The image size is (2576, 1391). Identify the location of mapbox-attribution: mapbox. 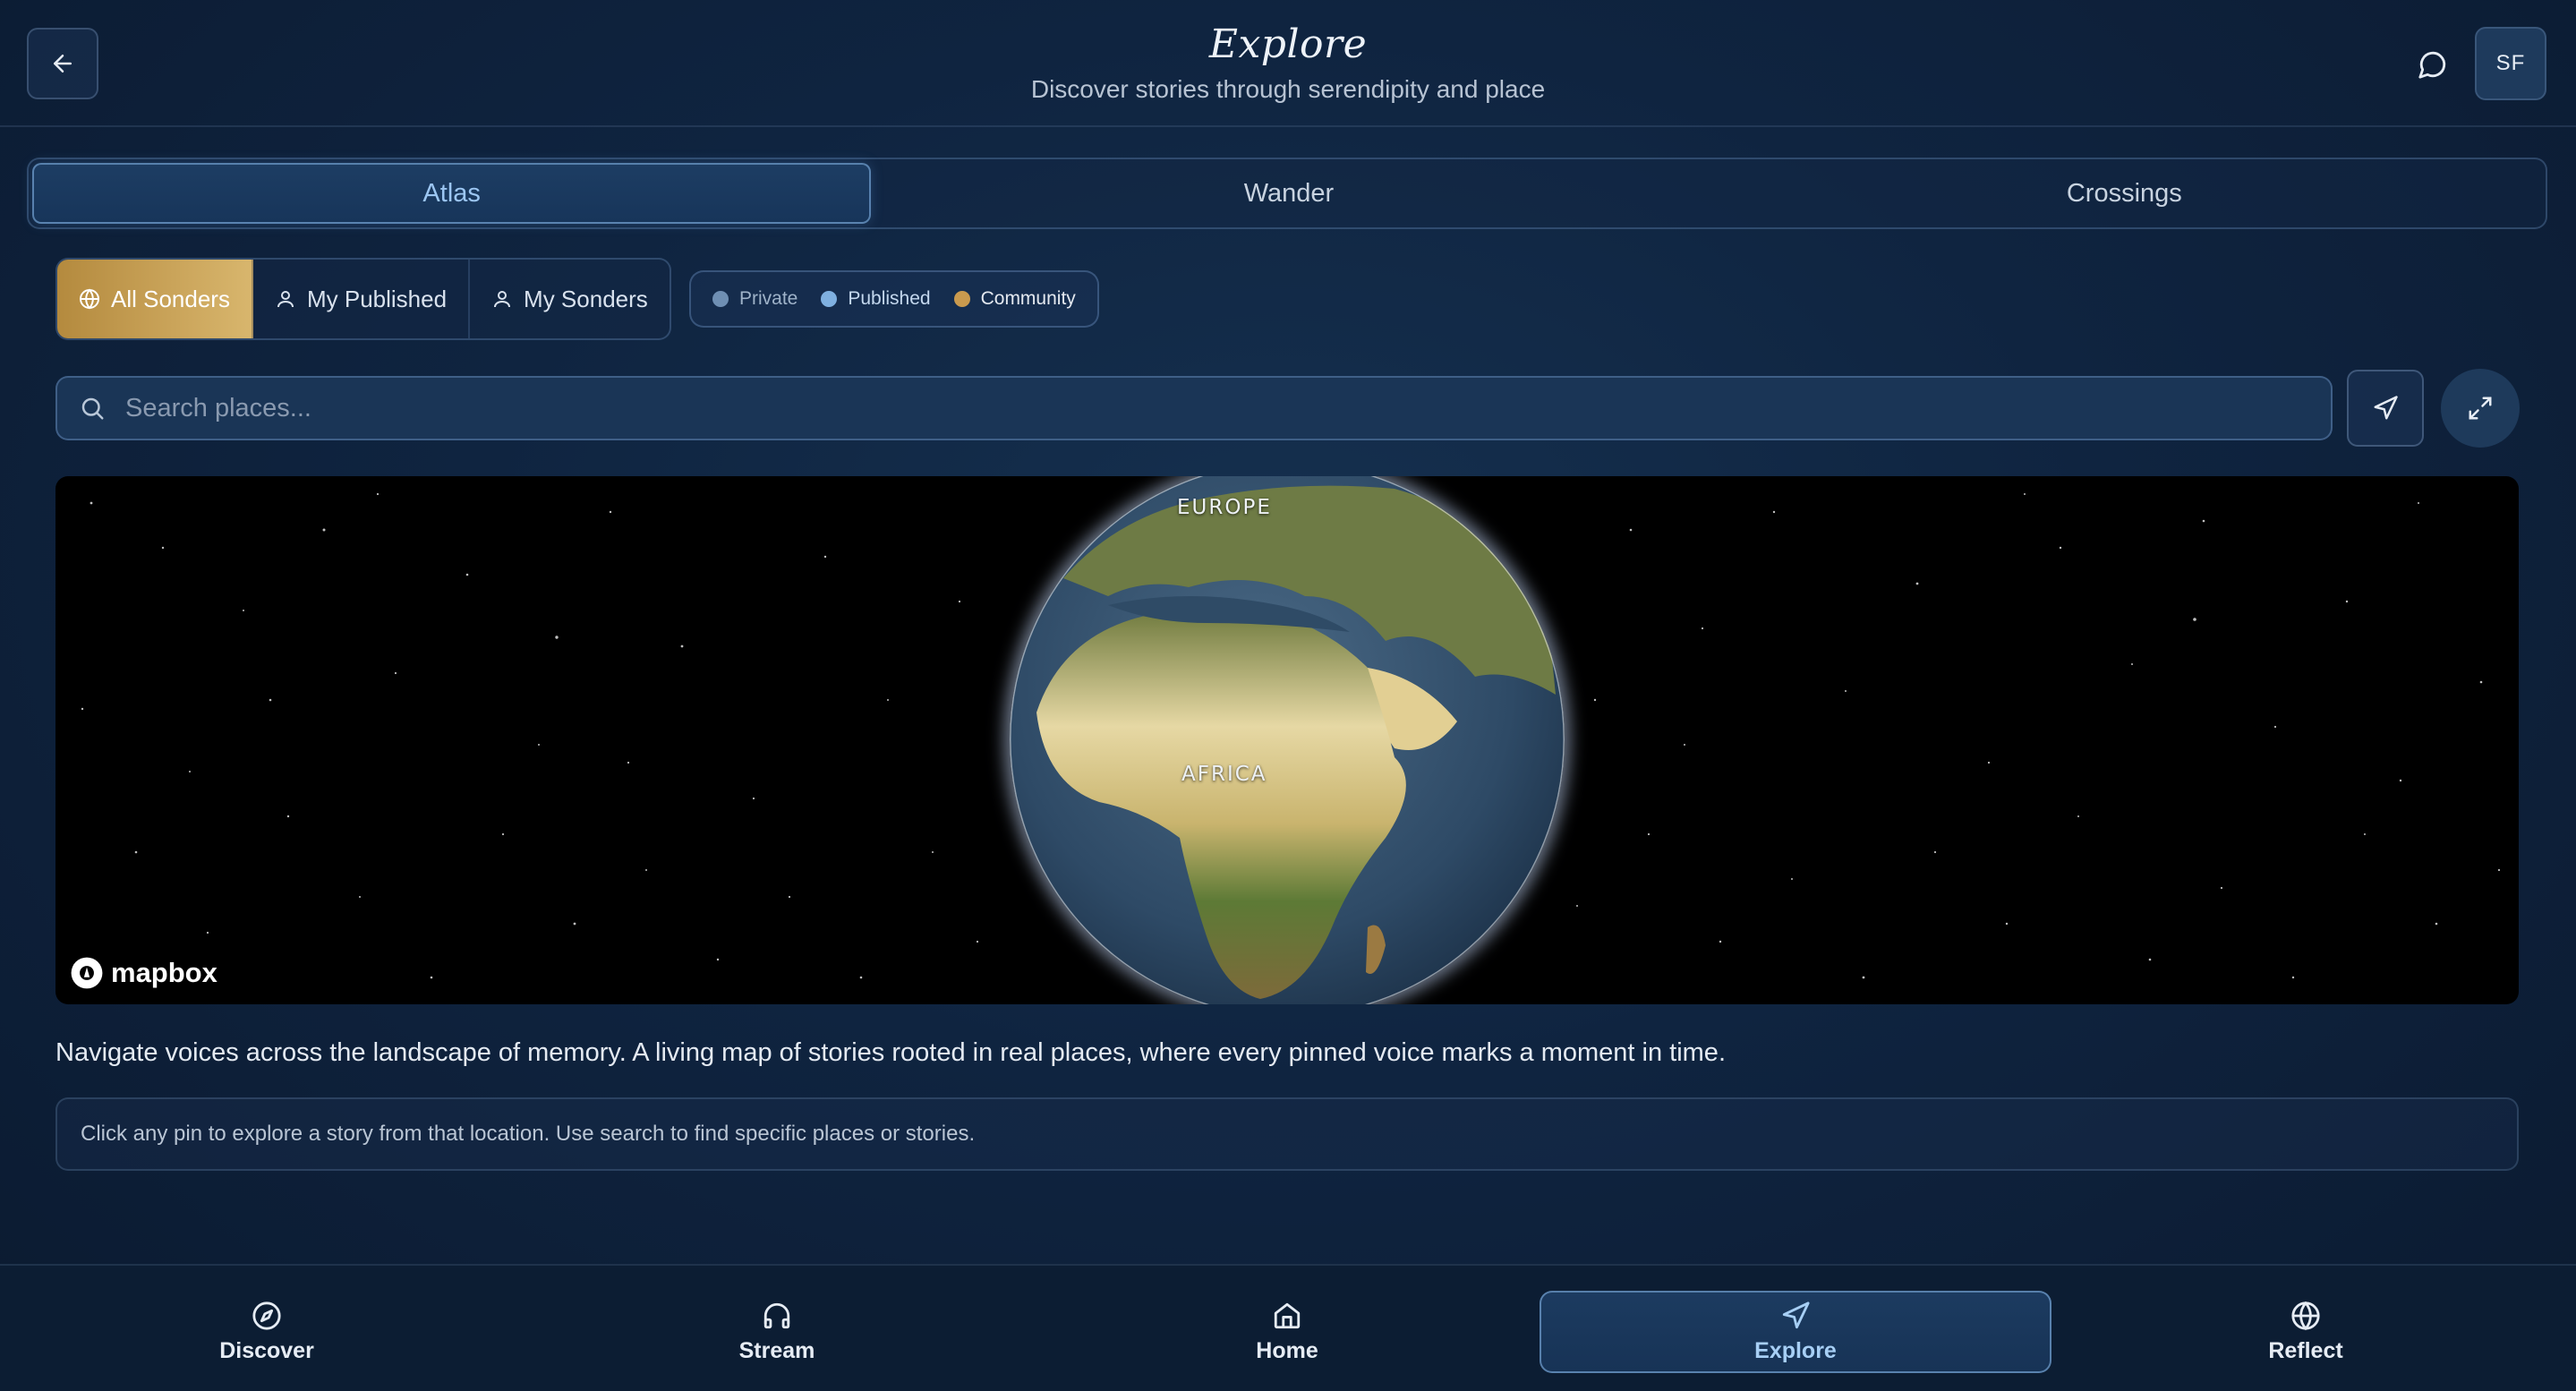
(144, 973).